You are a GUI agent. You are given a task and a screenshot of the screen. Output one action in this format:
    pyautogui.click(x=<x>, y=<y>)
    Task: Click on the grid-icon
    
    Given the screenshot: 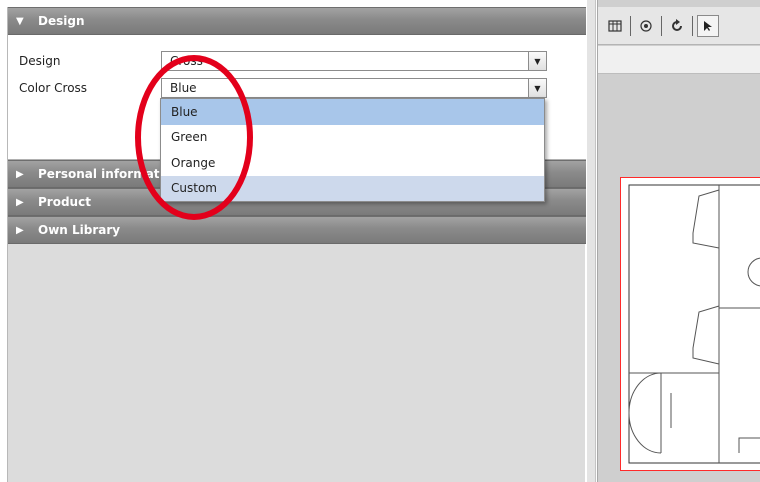 What is the action you would take?
    pyautogui.click(x=615, y=26)
    